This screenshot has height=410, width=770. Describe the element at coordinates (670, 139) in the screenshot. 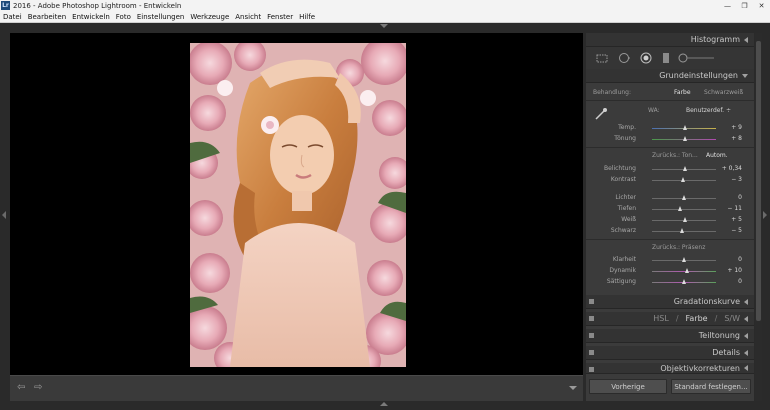

I see `tint-slider-row: Tönung + 8` at that location.